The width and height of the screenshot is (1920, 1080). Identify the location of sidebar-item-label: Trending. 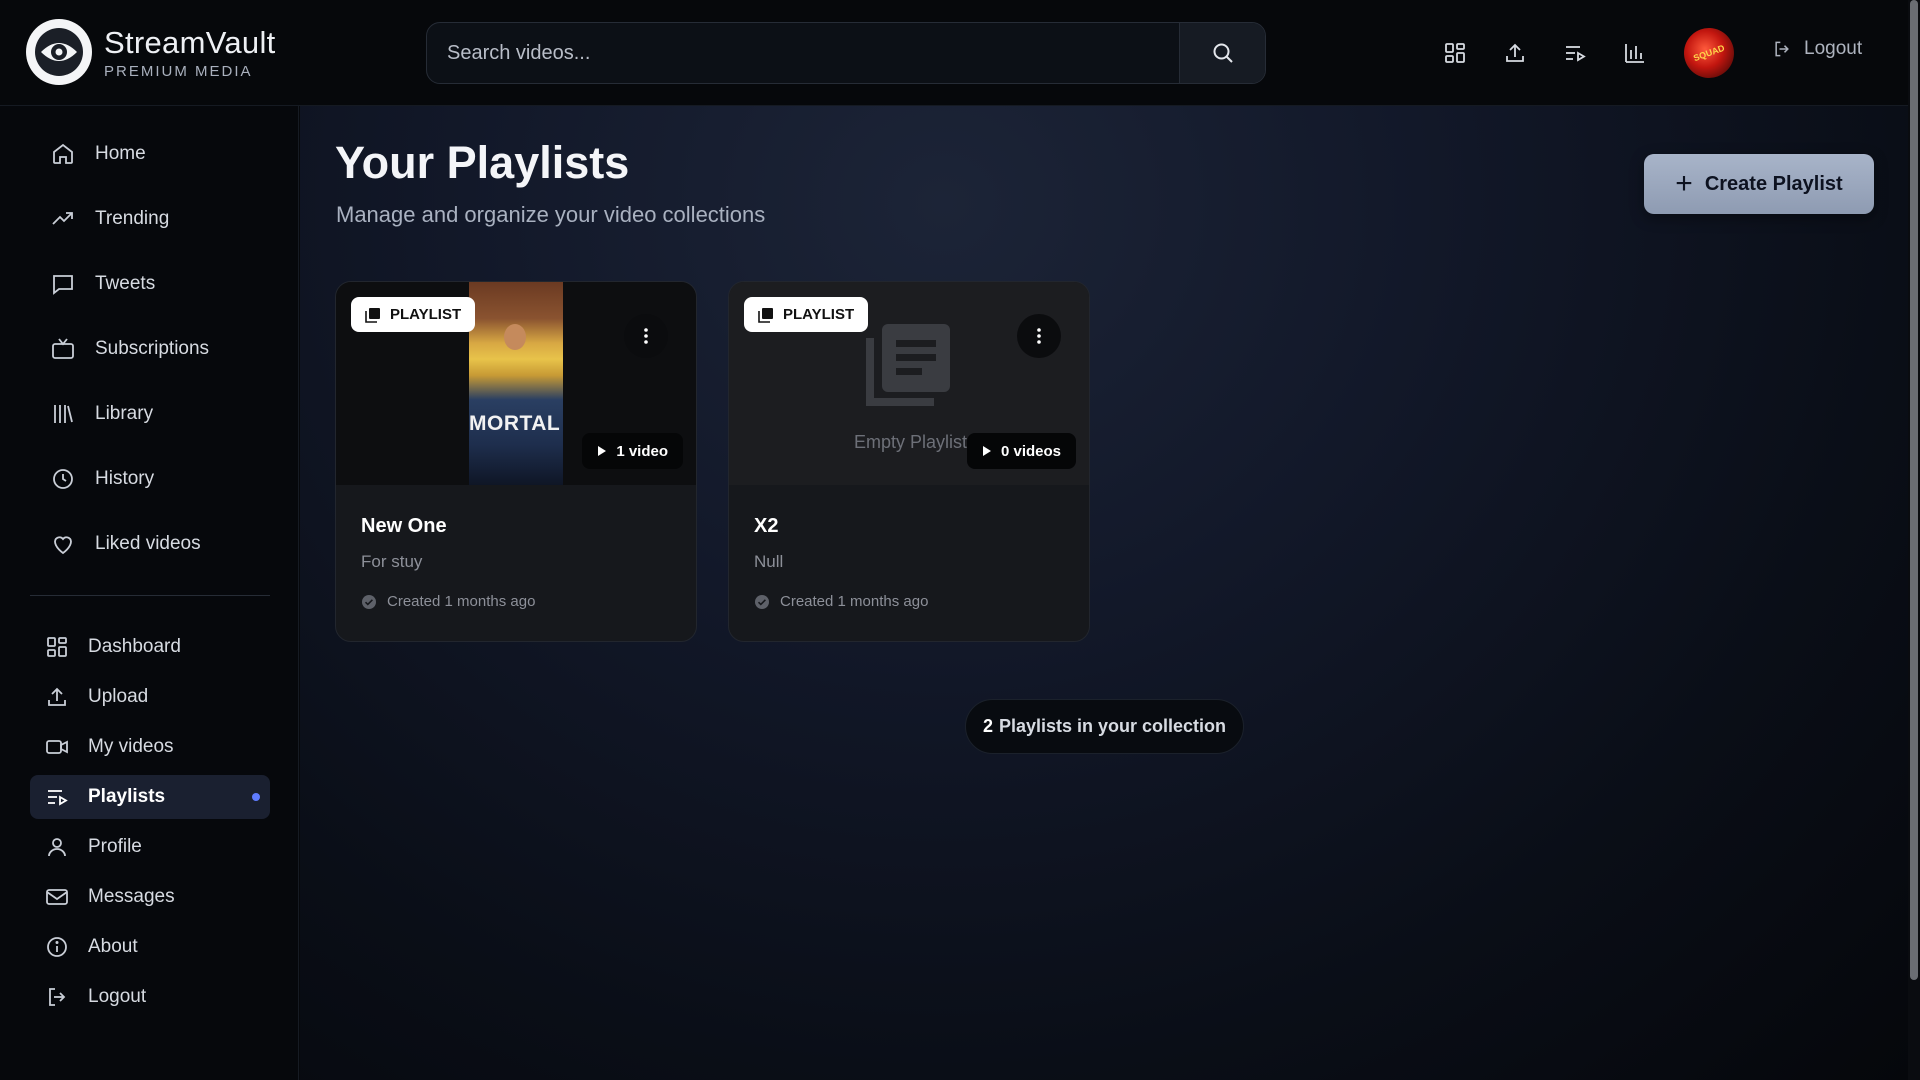
(132, 218).